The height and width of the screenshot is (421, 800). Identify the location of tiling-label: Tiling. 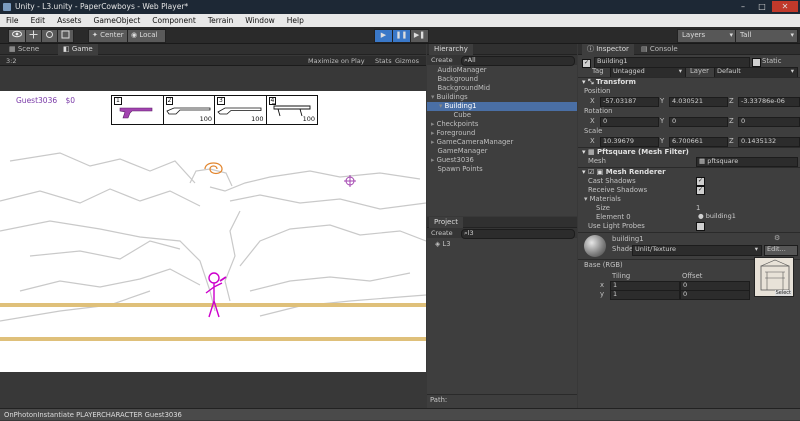
(621, 276).